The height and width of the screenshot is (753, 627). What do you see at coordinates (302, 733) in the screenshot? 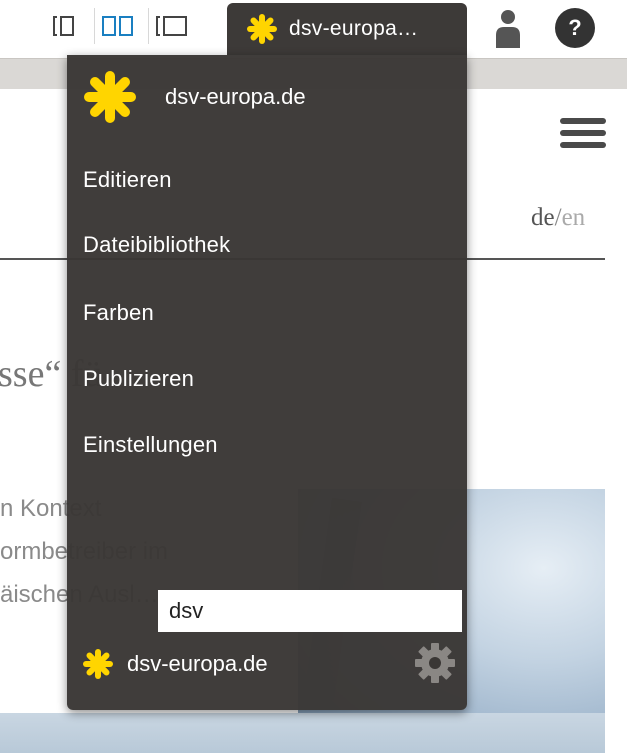
I see `bottom-image` at bounding box center [302, 733].